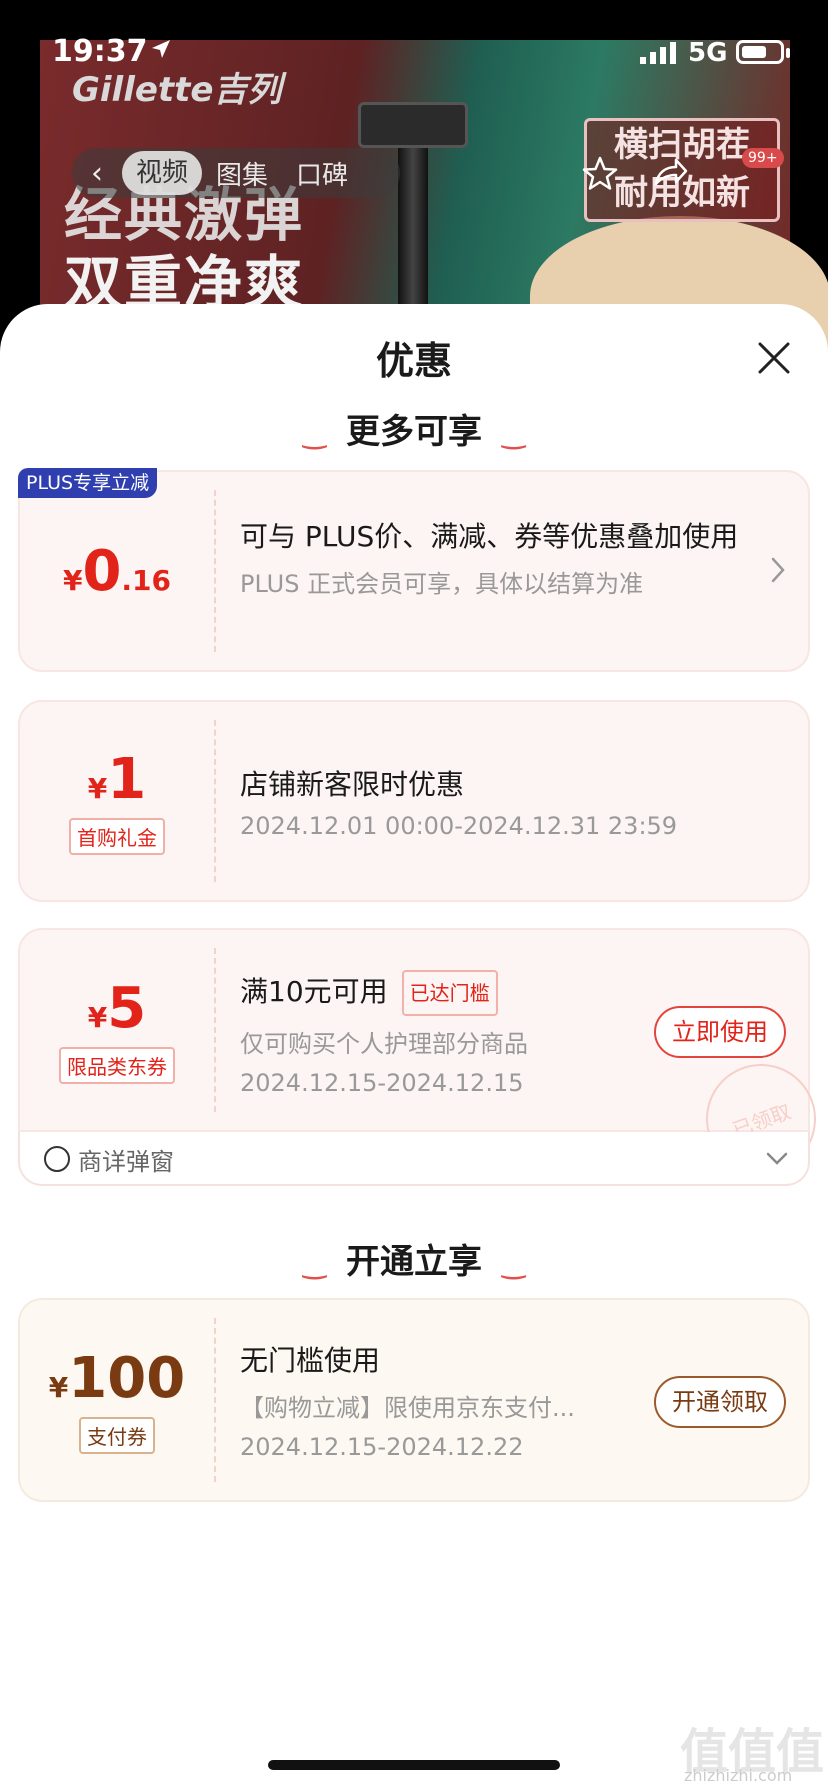 This screenshot has width=828, height=1792. What do you see at coordinates (442, 584) in the screenshot?
I see `plus-note: PLUS 正式会员可享，具体以结算为准` at bounding box center [442, 584].